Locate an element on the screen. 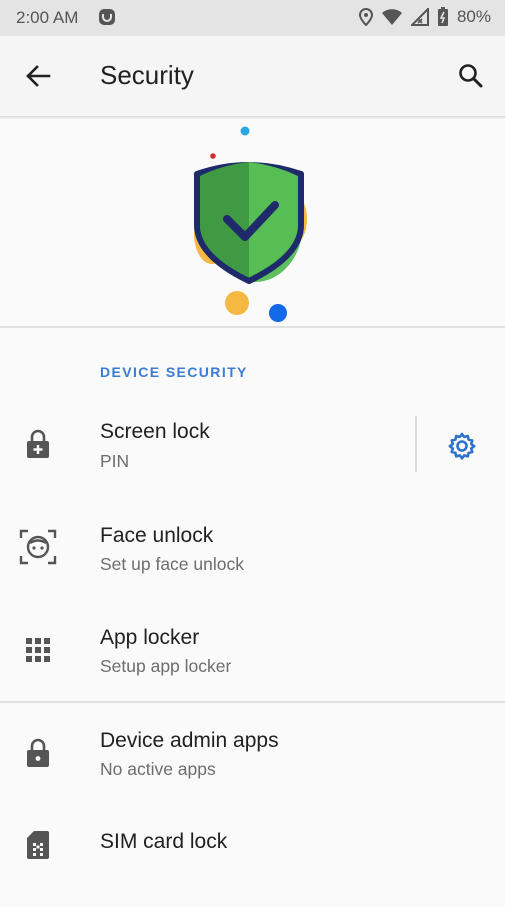 Image resolution: width=505 pixels, height=907 pixels. status-bar: 2:00 AM 80% is located at coordinates (252, 18).